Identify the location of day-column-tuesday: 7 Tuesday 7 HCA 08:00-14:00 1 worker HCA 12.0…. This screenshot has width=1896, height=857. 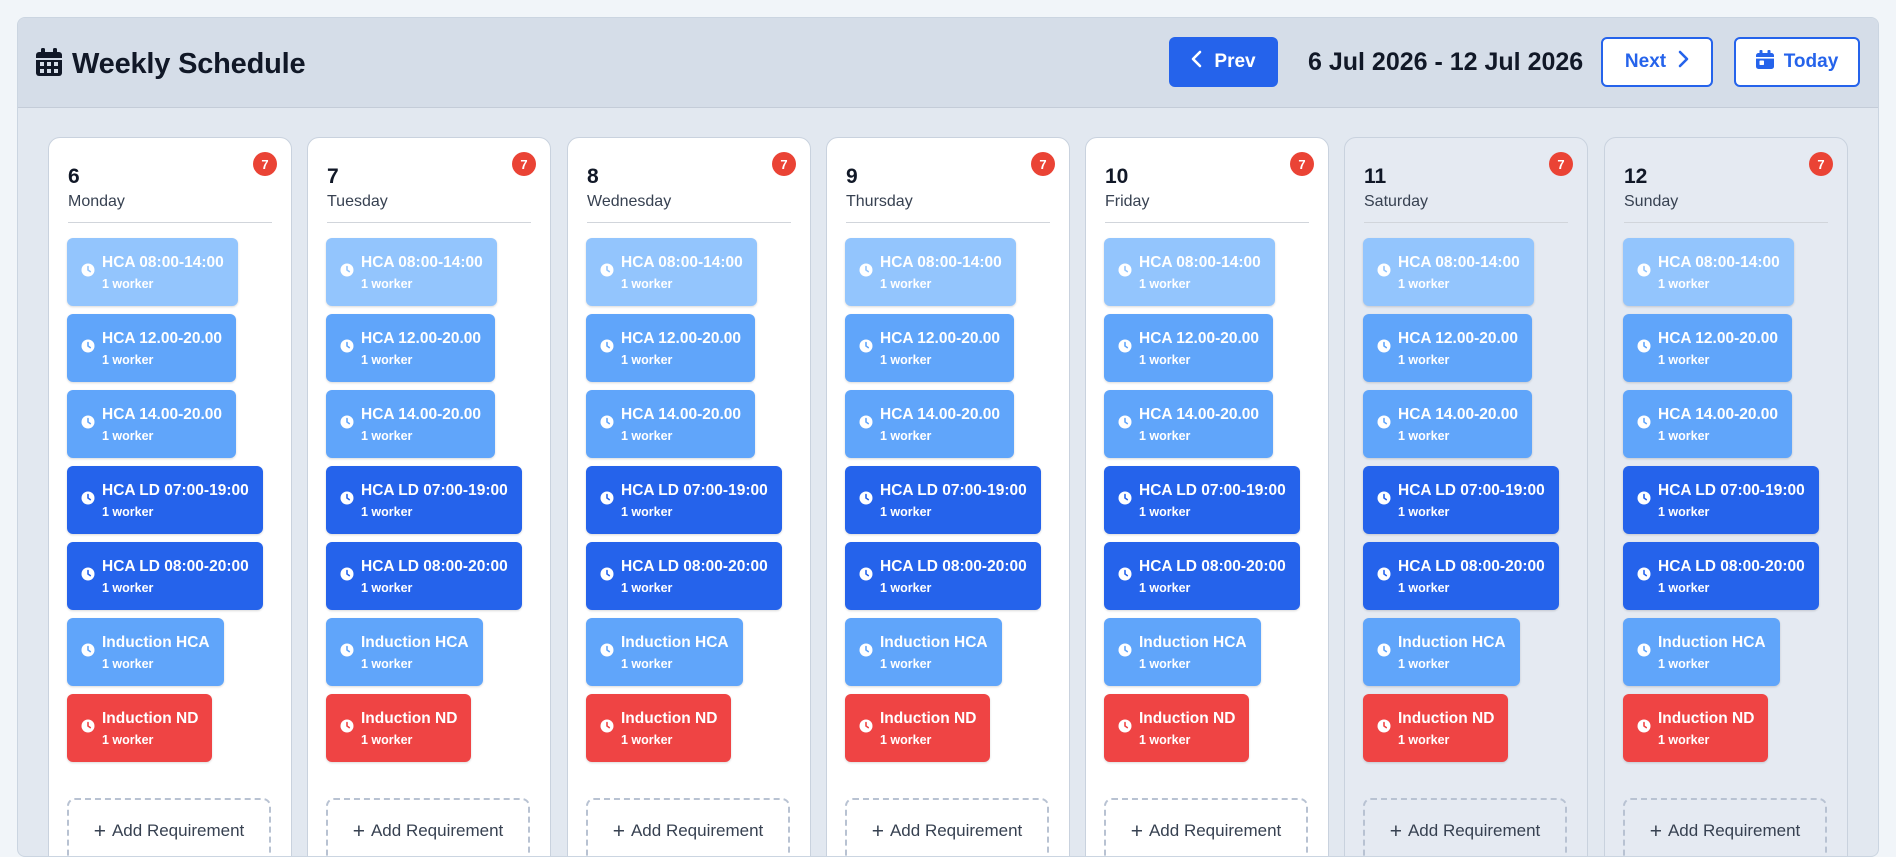
(429, 496).